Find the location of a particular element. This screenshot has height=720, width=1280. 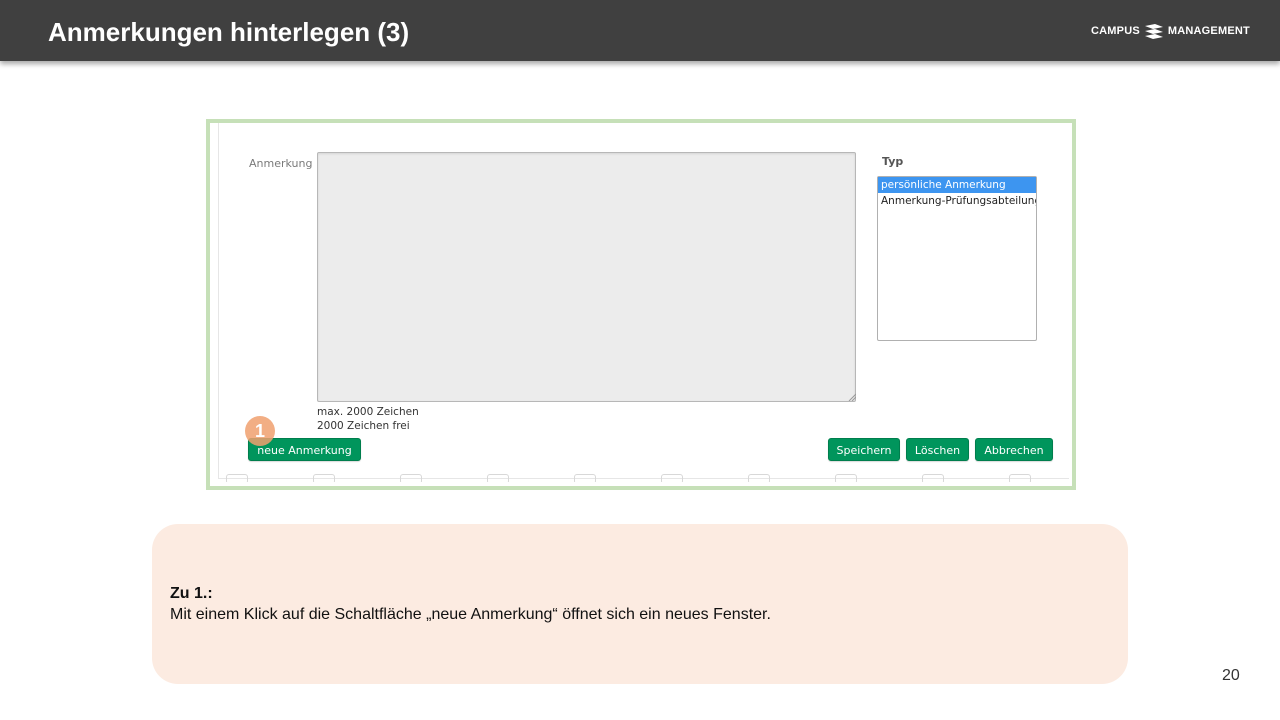

logo-text-campus: CAMPUS is located at coordinates (1115, 31).